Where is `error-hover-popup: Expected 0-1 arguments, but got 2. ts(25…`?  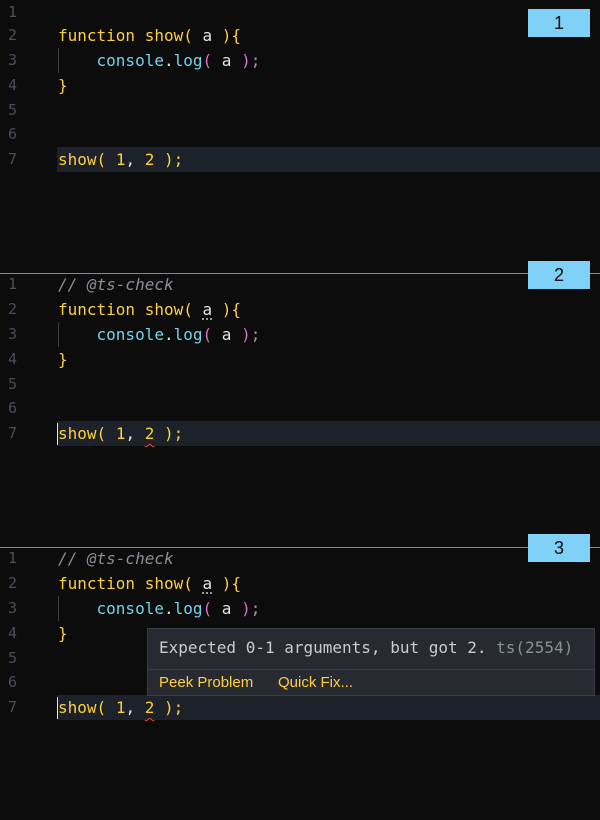
error-hover-popup: Expected 0-1 arguments, but got 2. ts(25… is located at coordinates (371, 662).